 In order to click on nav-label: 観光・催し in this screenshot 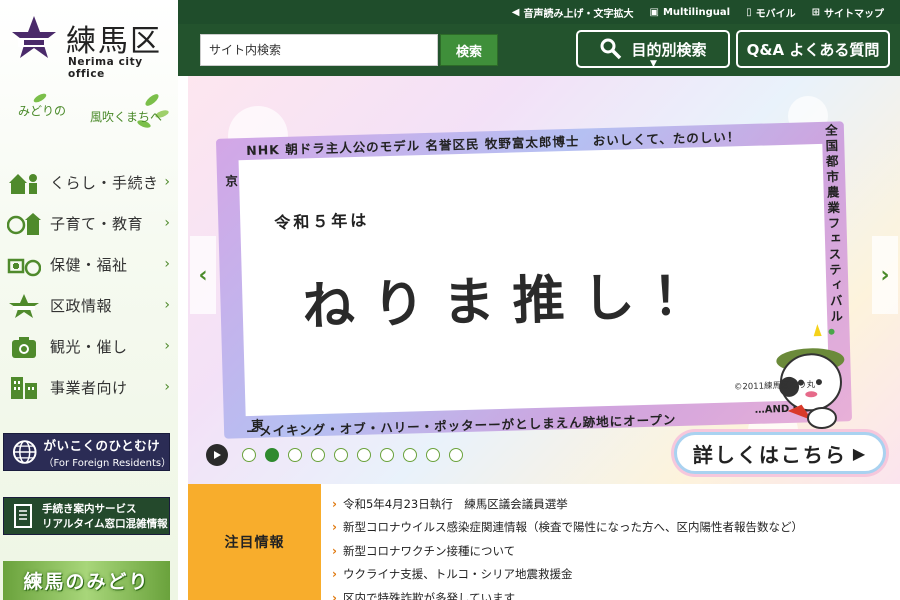, I will do `click(89, 347)`.